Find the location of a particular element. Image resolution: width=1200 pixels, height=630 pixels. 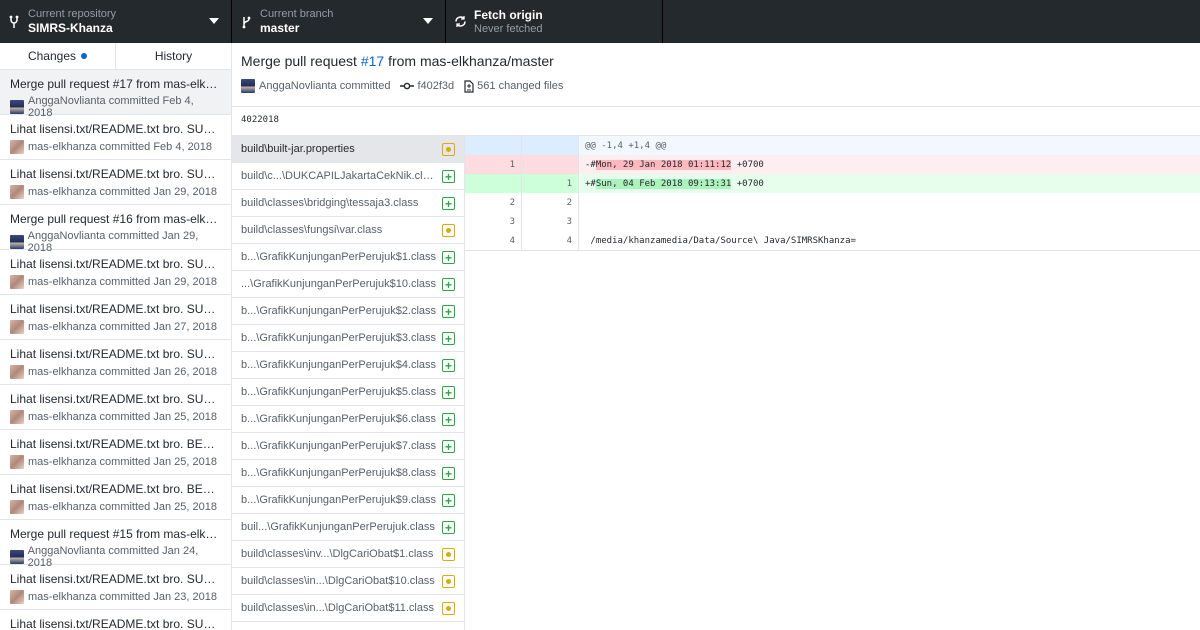

branch-name: master is located at coordinates (280, 27).